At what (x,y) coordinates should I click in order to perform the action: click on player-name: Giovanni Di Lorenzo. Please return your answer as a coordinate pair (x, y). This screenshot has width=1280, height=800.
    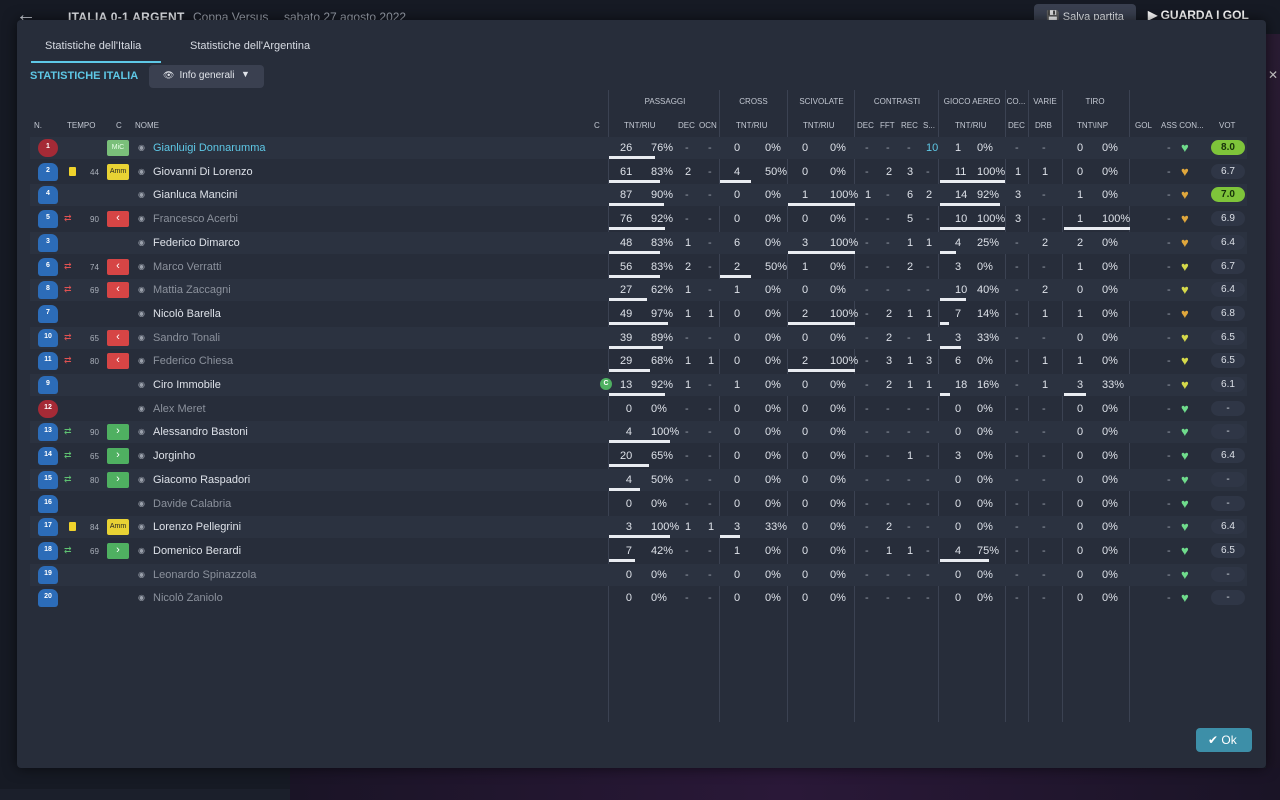
    Looking at the image, I should click on (203, 172).